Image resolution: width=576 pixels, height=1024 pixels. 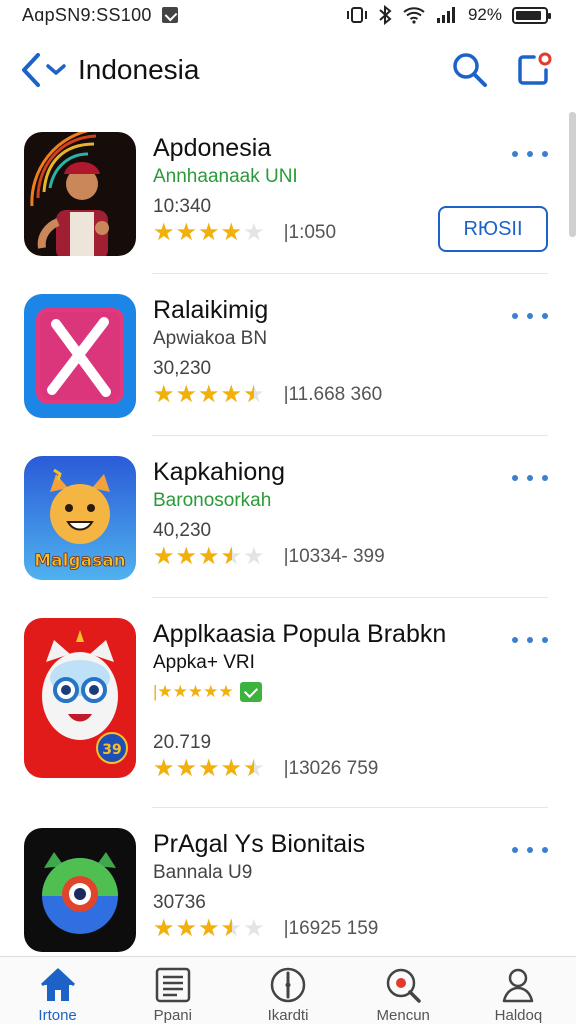 I want to click on app-icon-ralaikimig, so click(x=80, y=356).